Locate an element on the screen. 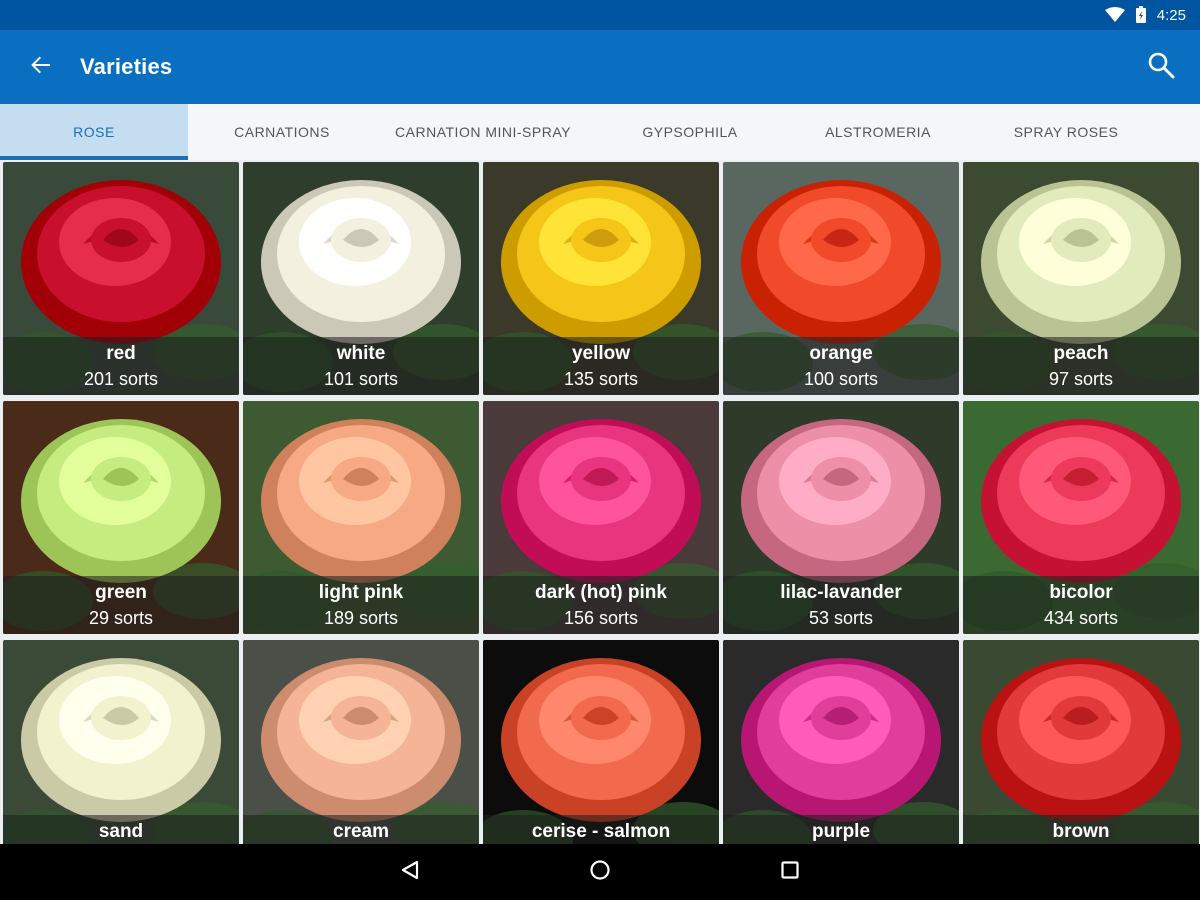  variety-tile: dark (hot) pink 156 sorts is located at coordinates (601, 517).